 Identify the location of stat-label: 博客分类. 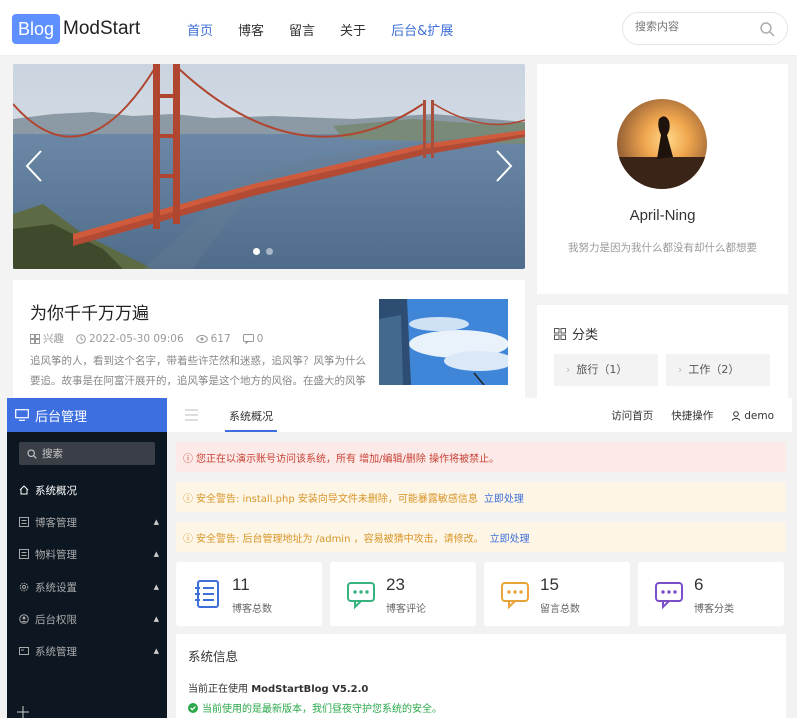
(714, 609).